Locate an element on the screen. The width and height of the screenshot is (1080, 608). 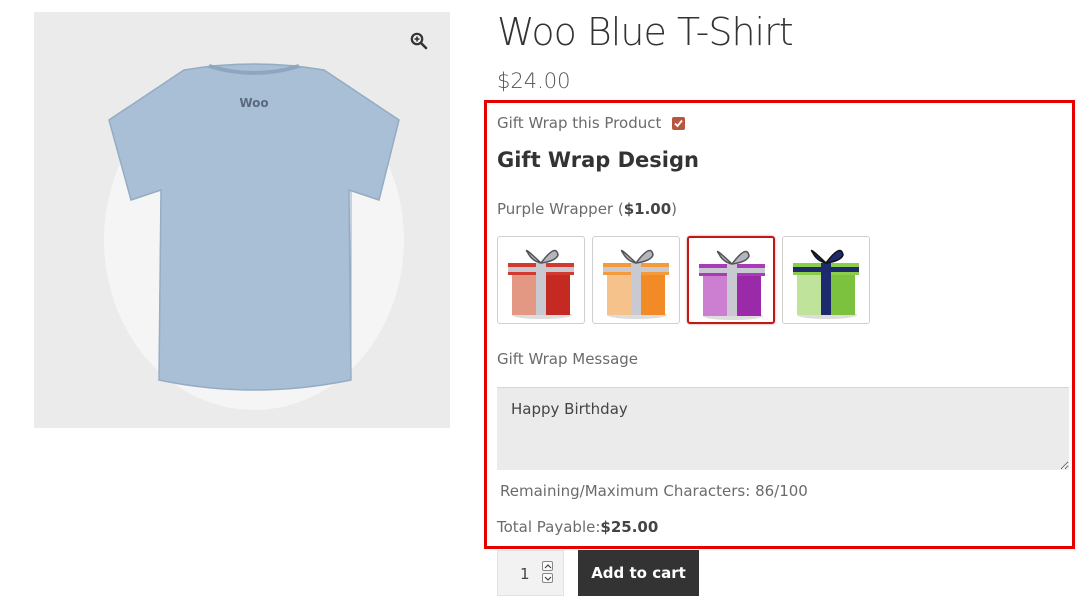
gift-wrap-toggle: Gift Wrap this Product is located at coordinates (591, 123).